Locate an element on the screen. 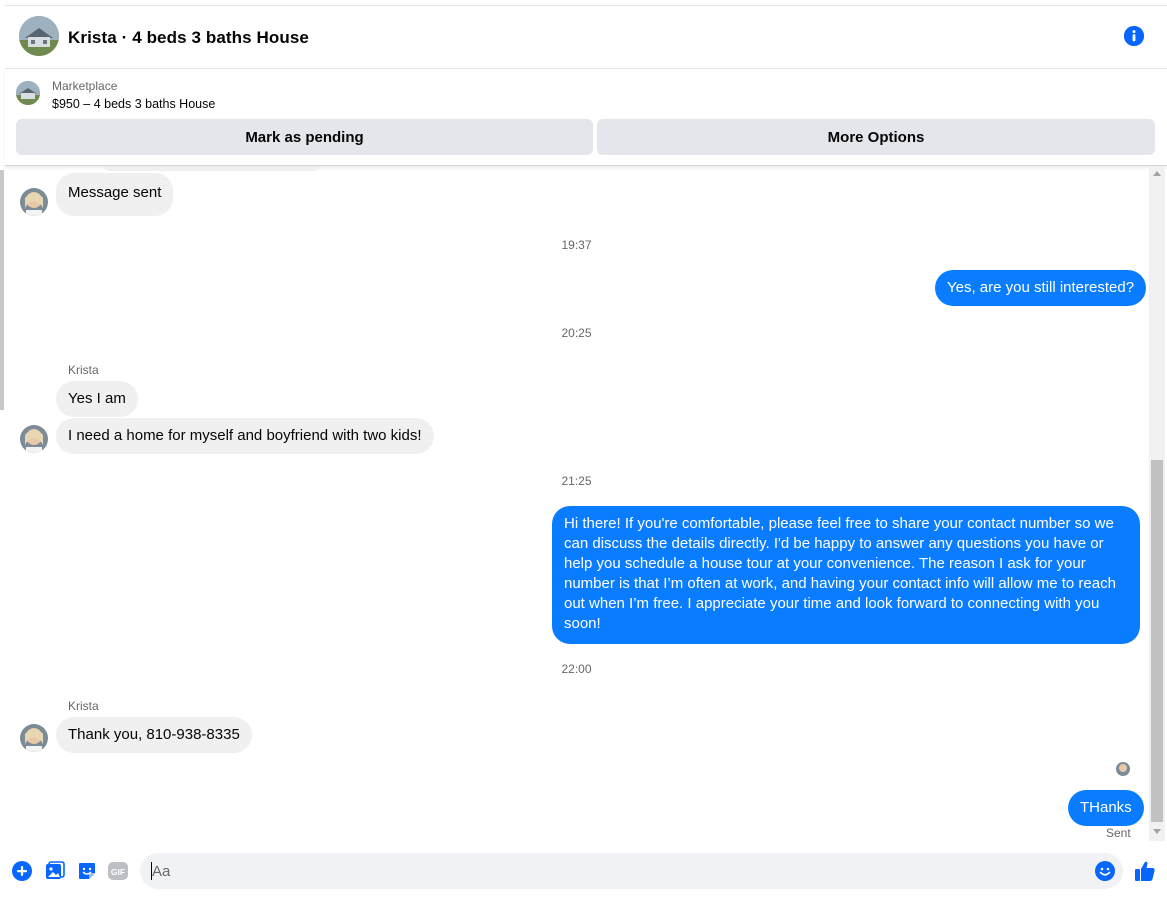 Image resolution: width=1167 pixels, height=900 pixels. gif-icon: GIF is located at coordinates (118, 871).